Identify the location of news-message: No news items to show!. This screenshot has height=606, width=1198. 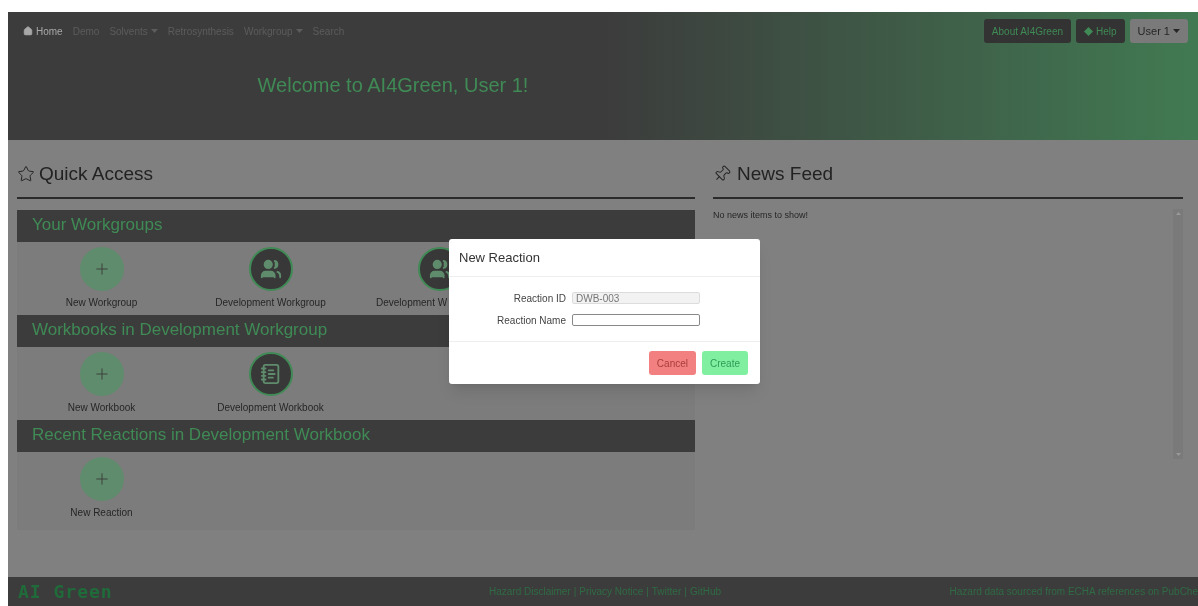
(761, 215).